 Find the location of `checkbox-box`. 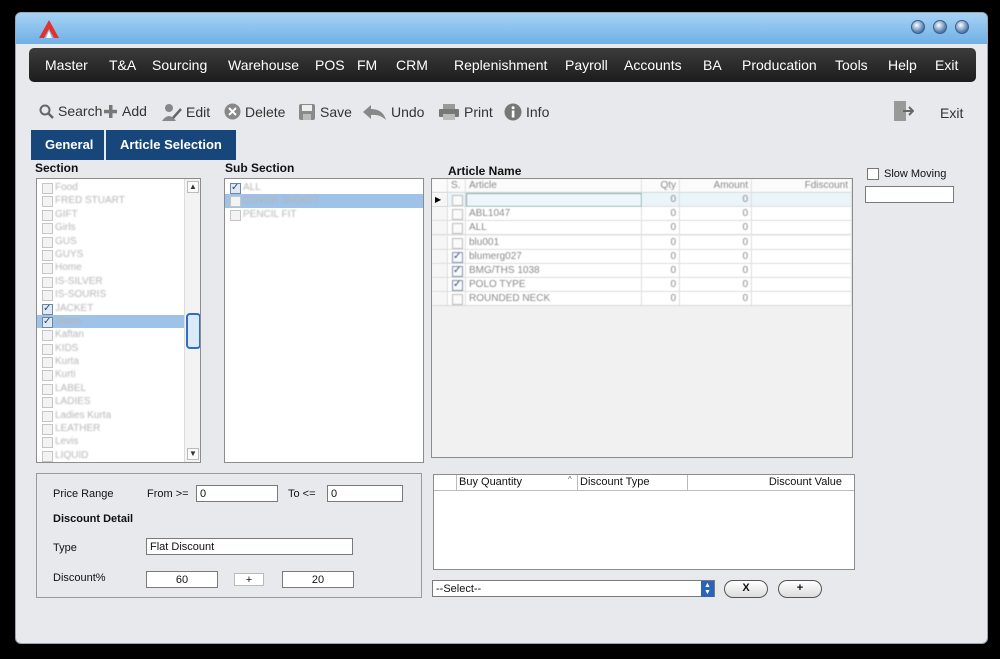

checkbox-box is located at coordinates (873, 174).